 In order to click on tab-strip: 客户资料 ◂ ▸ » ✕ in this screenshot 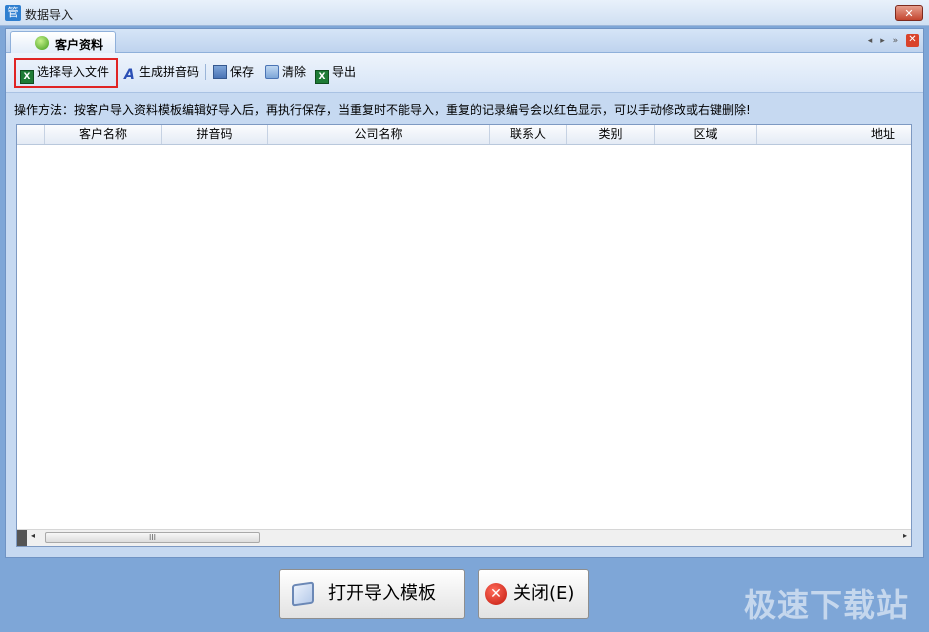, I will do `click(464, 41)`.